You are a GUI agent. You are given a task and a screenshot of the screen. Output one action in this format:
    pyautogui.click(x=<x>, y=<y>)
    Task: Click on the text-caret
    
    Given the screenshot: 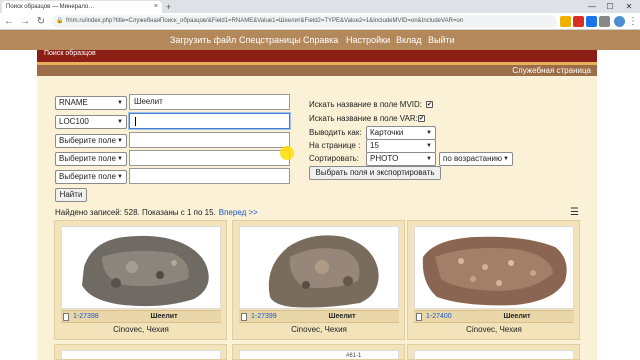 What is the action you would take?
    pyautogui.click(x=135, y=121)
    